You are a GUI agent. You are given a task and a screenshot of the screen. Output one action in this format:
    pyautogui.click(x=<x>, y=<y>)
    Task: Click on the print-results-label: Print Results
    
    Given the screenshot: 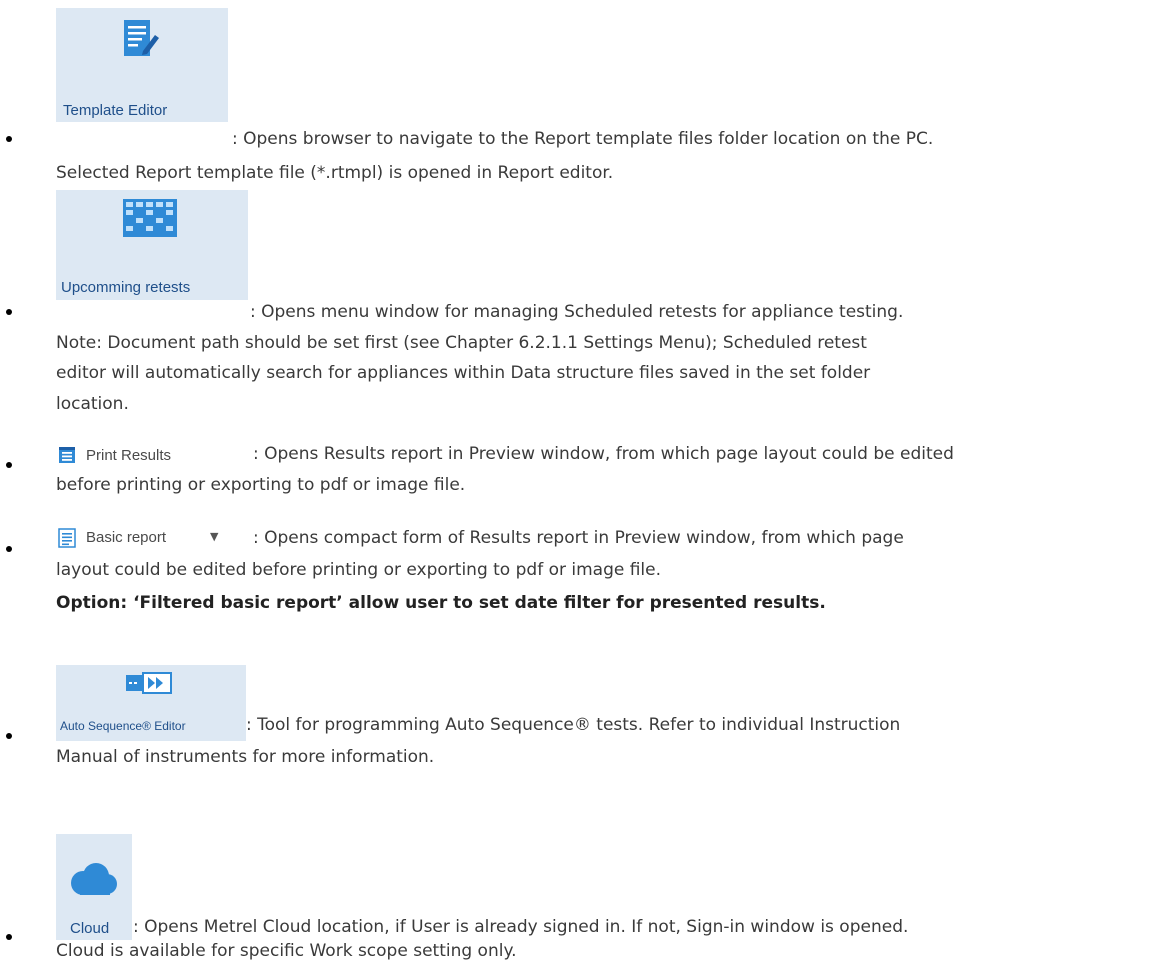 What is the action you would take?
    pyautogui.click(x=129, y=455)
    